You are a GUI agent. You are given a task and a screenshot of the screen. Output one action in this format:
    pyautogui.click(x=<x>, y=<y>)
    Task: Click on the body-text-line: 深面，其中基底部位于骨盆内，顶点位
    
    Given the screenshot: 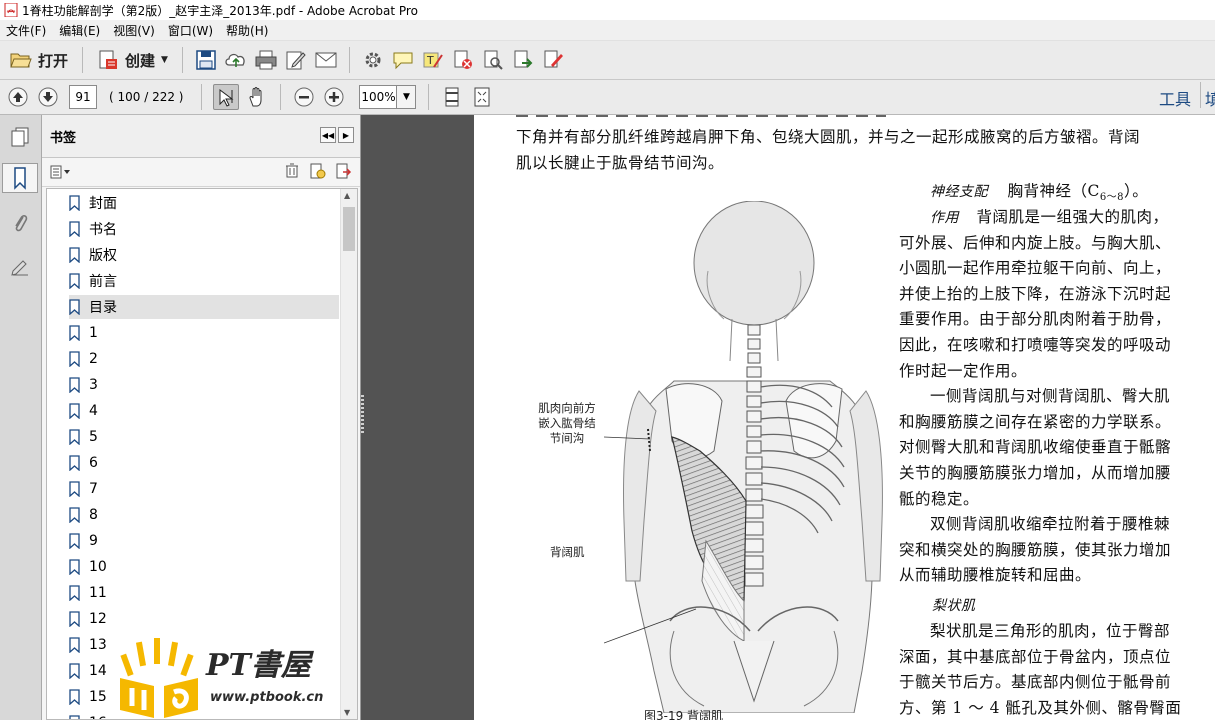 What is the action you would take?
    pyautogui.click(x=1035, y=656)
    